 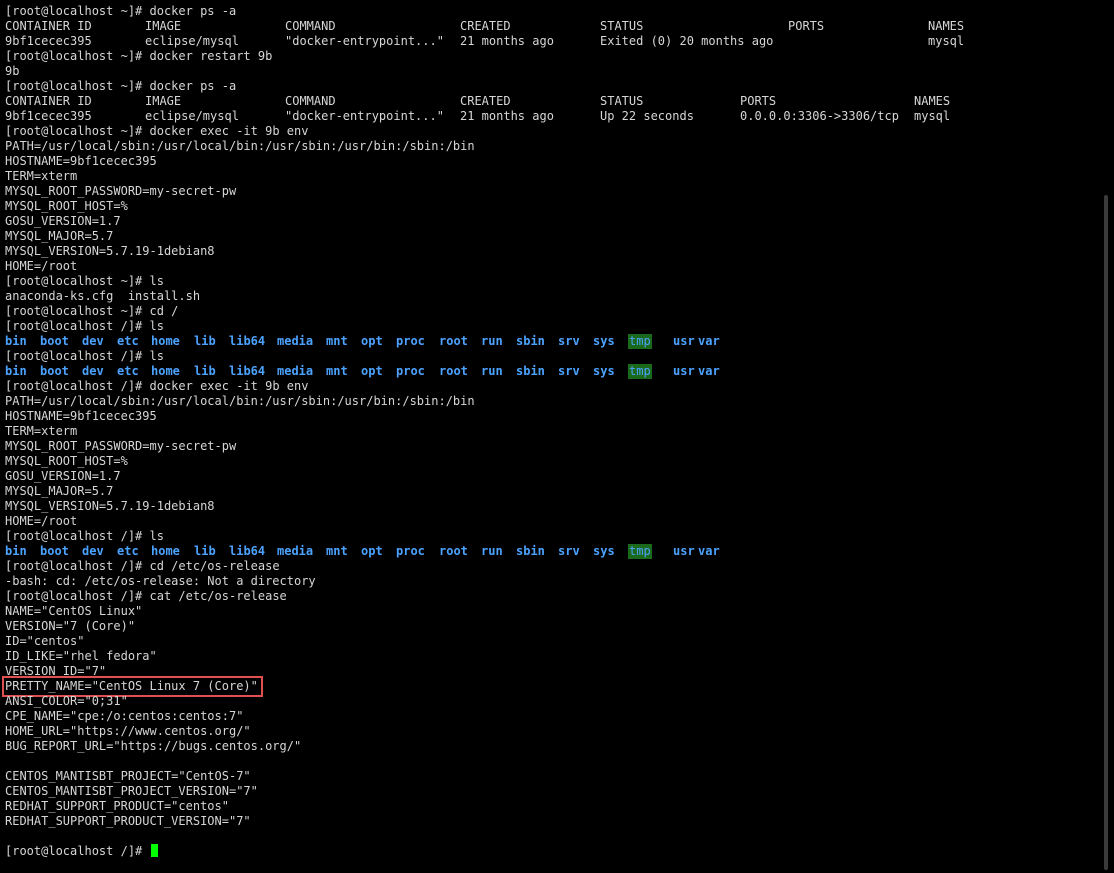 I want to click on command: docker restart 9b, so click(x=211, y=56).